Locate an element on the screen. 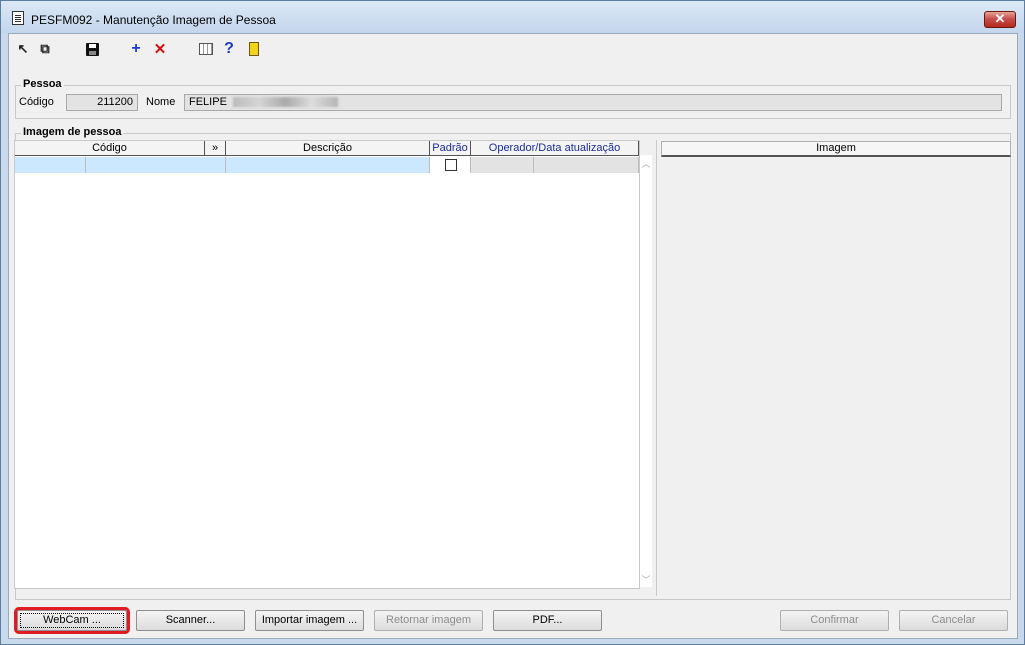 The image size is (1025, 645). toolbar: ↖ ⧉ + ✕ ? is located at coordinates (513, 48).